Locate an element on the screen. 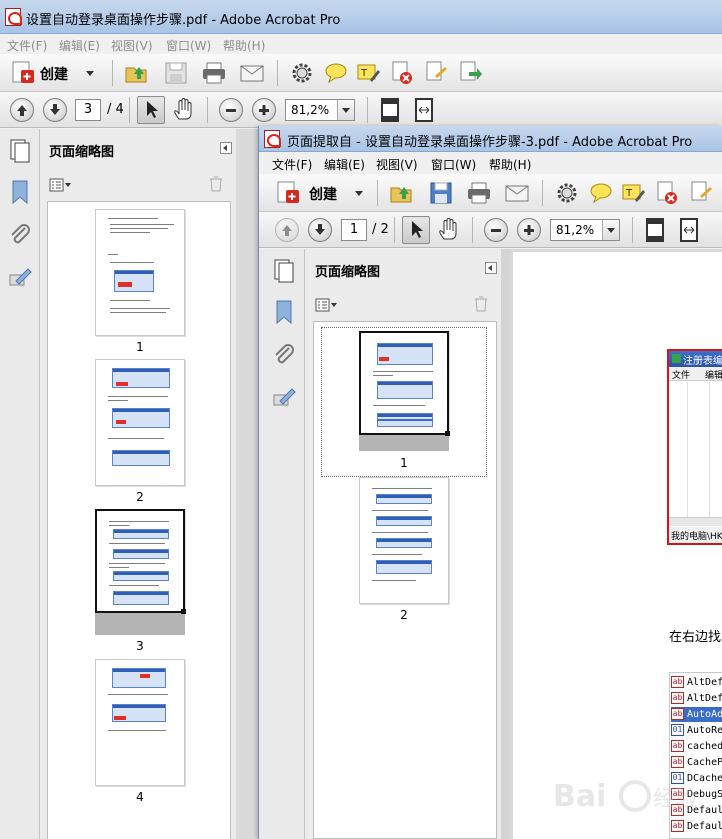 The height and width of the screenshot is (839, 722). page-number-input: 3 is located at coordinates (88, 110).